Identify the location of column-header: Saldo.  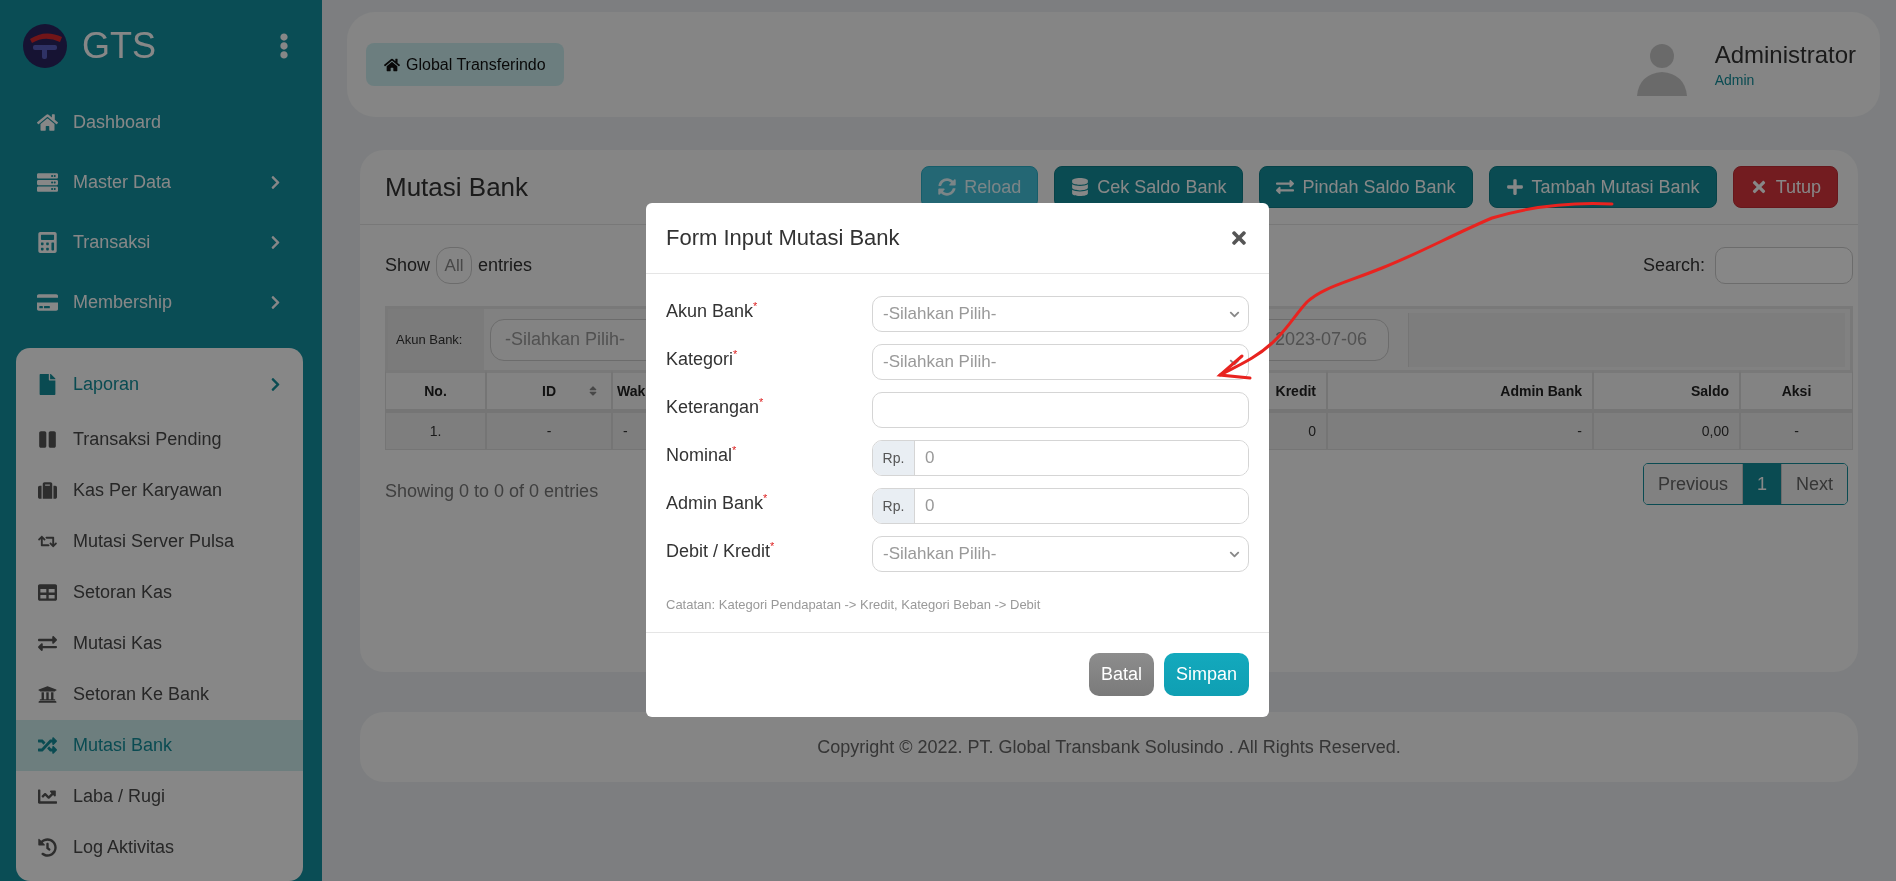
(1666, 390).